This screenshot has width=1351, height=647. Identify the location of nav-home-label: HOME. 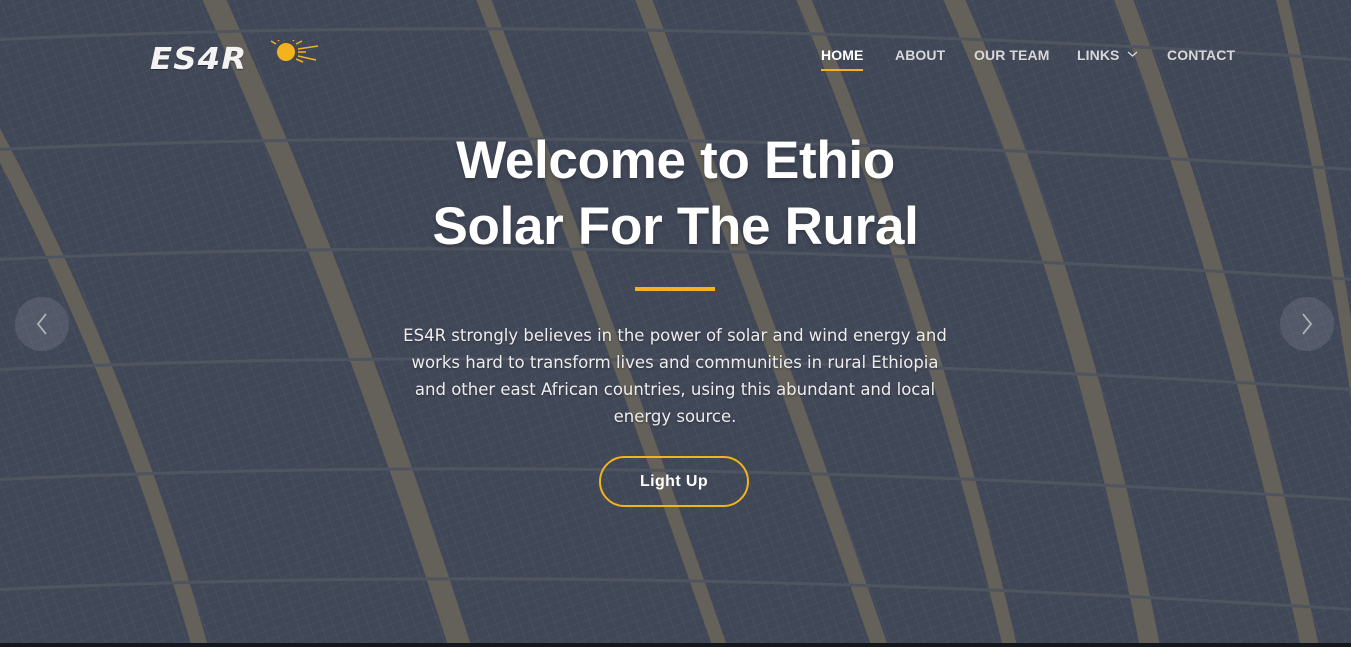
(842, 55).